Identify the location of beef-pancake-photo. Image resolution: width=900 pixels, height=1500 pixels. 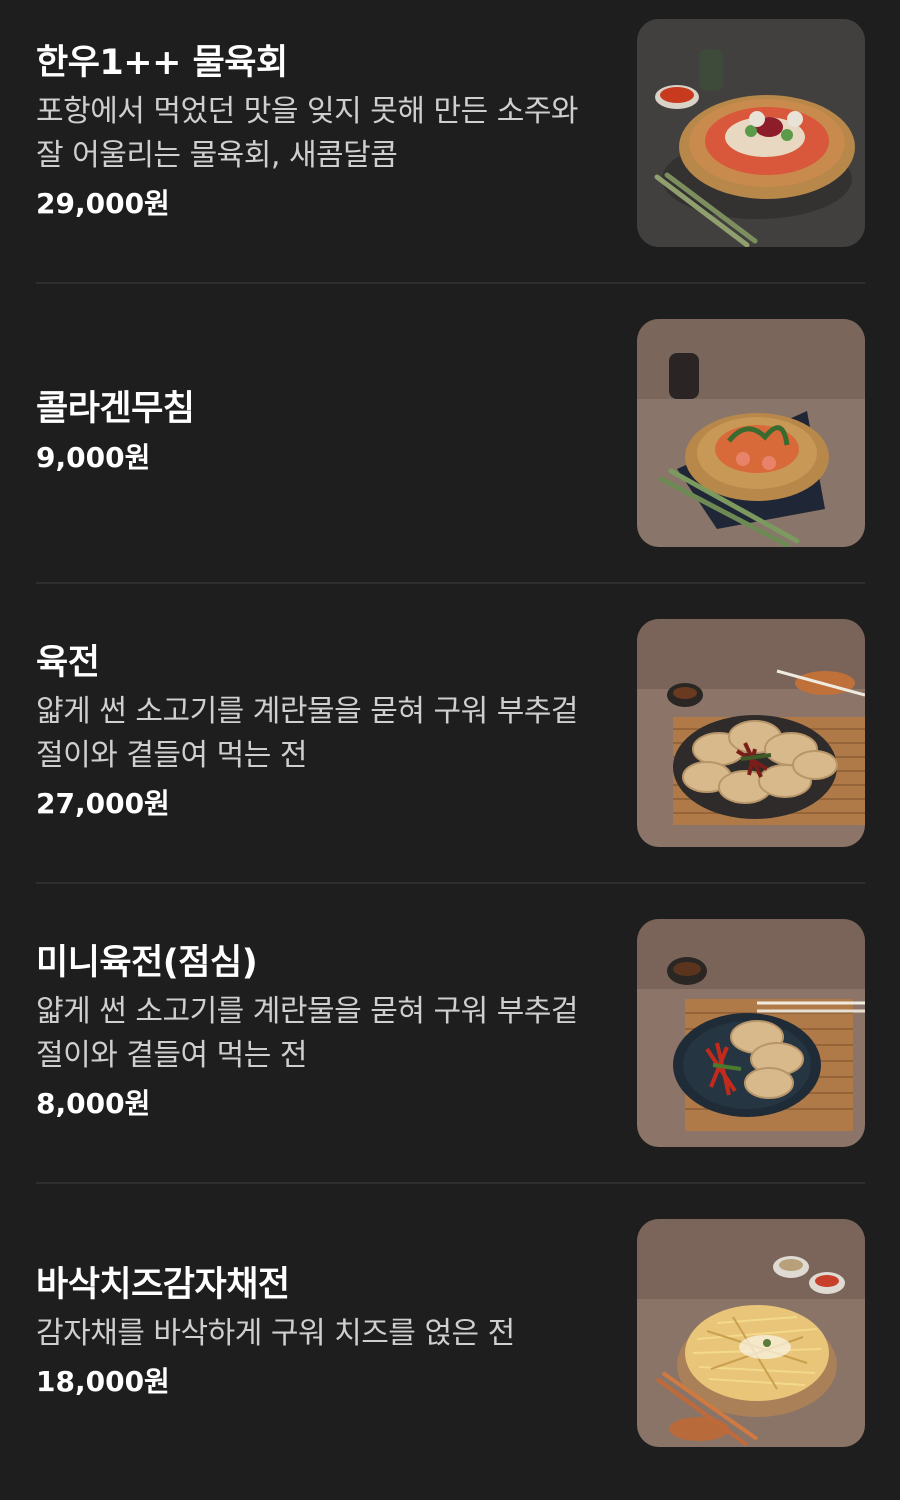
(751, 733).